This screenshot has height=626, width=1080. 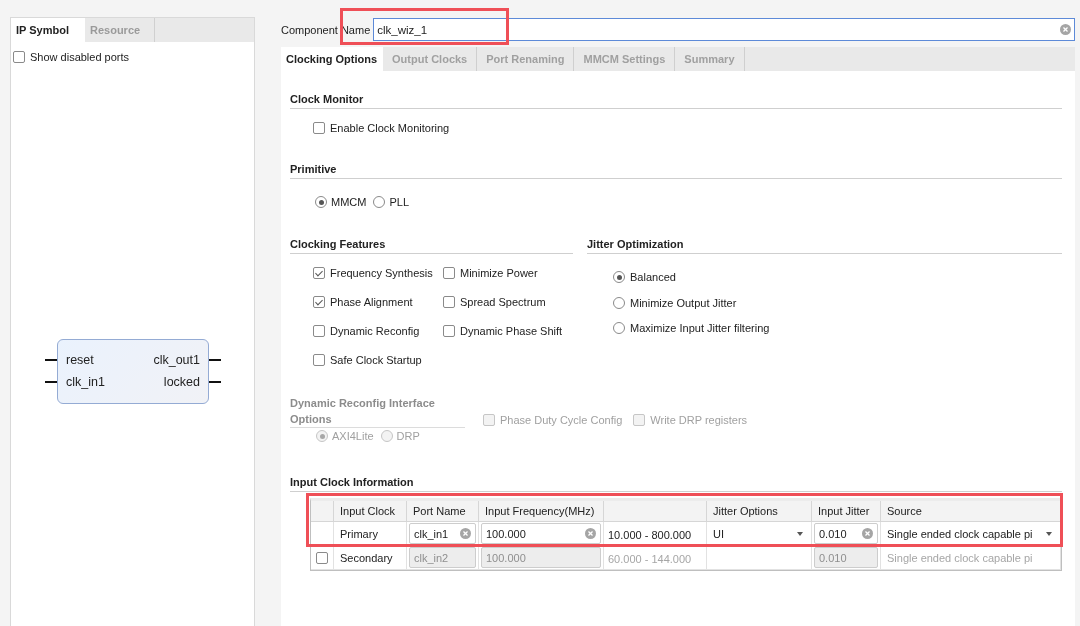 I want to click on section-heading: Input Clock Information, so click(x=676, y=483).